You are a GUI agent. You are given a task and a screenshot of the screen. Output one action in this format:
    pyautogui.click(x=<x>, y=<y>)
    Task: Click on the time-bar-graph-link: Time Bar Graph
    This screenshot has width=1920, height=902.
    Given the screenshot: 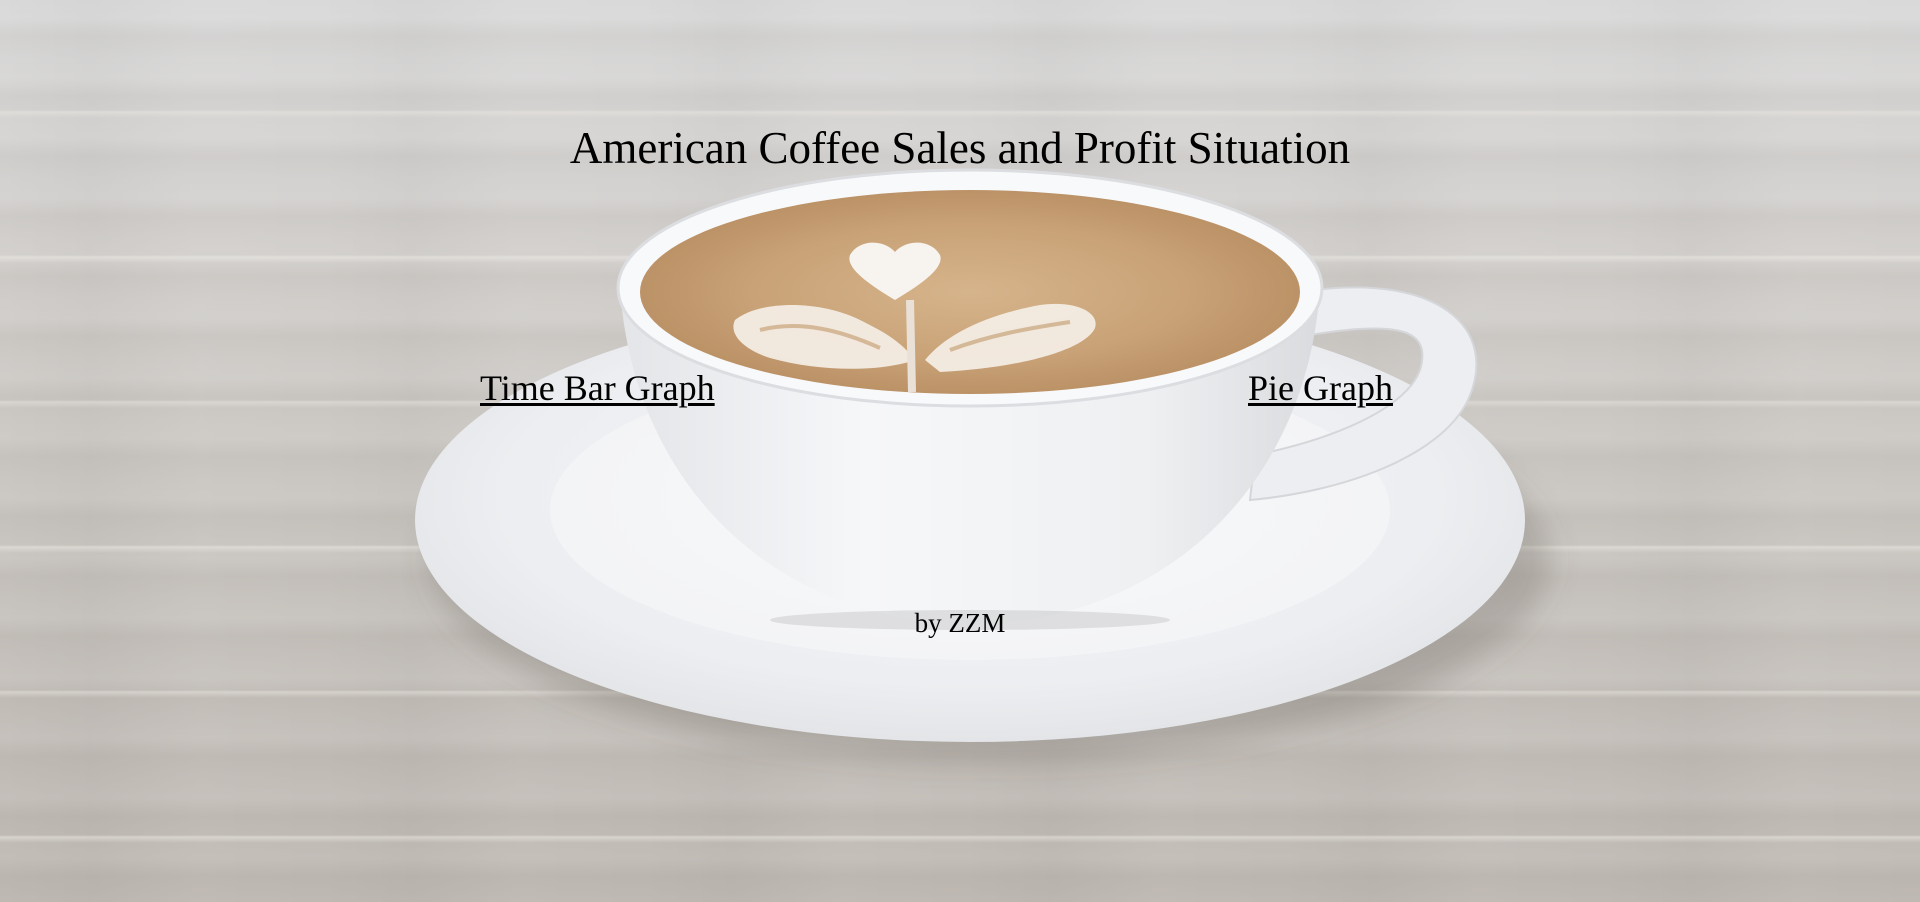 What is the action you would take?
    pyautogui.click(x=597, y=388)
    